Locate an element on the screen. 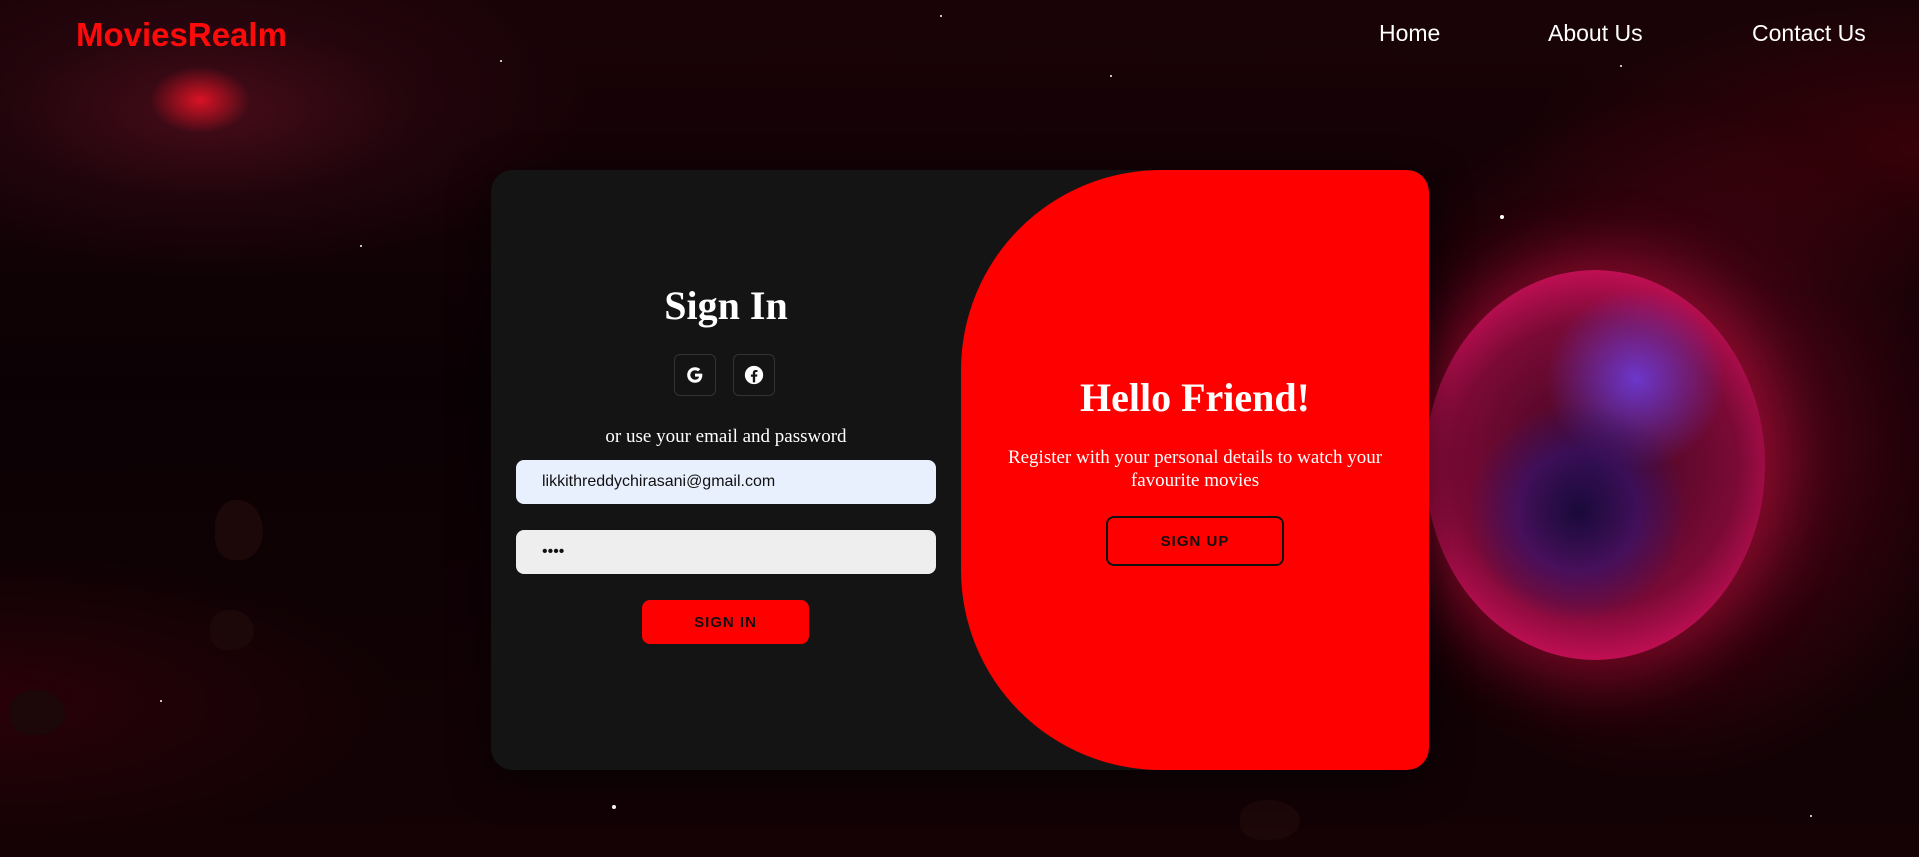  signin-subtitle: or use your email and password is located at coordinates (726, 436).